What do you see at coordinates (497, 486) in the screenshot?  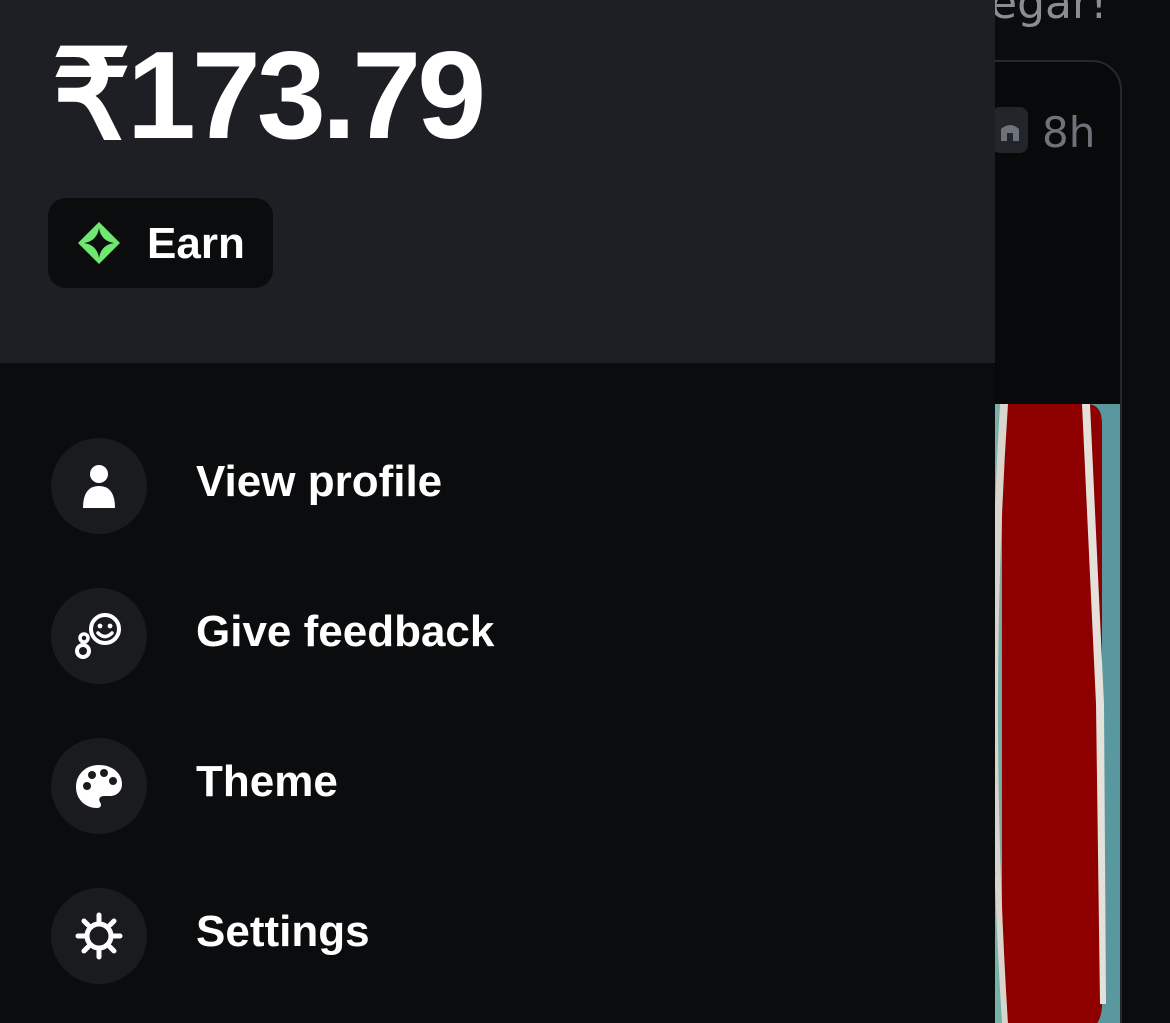 I see `menu-item-view-profile: View profile` at bounding box center [497, 486].